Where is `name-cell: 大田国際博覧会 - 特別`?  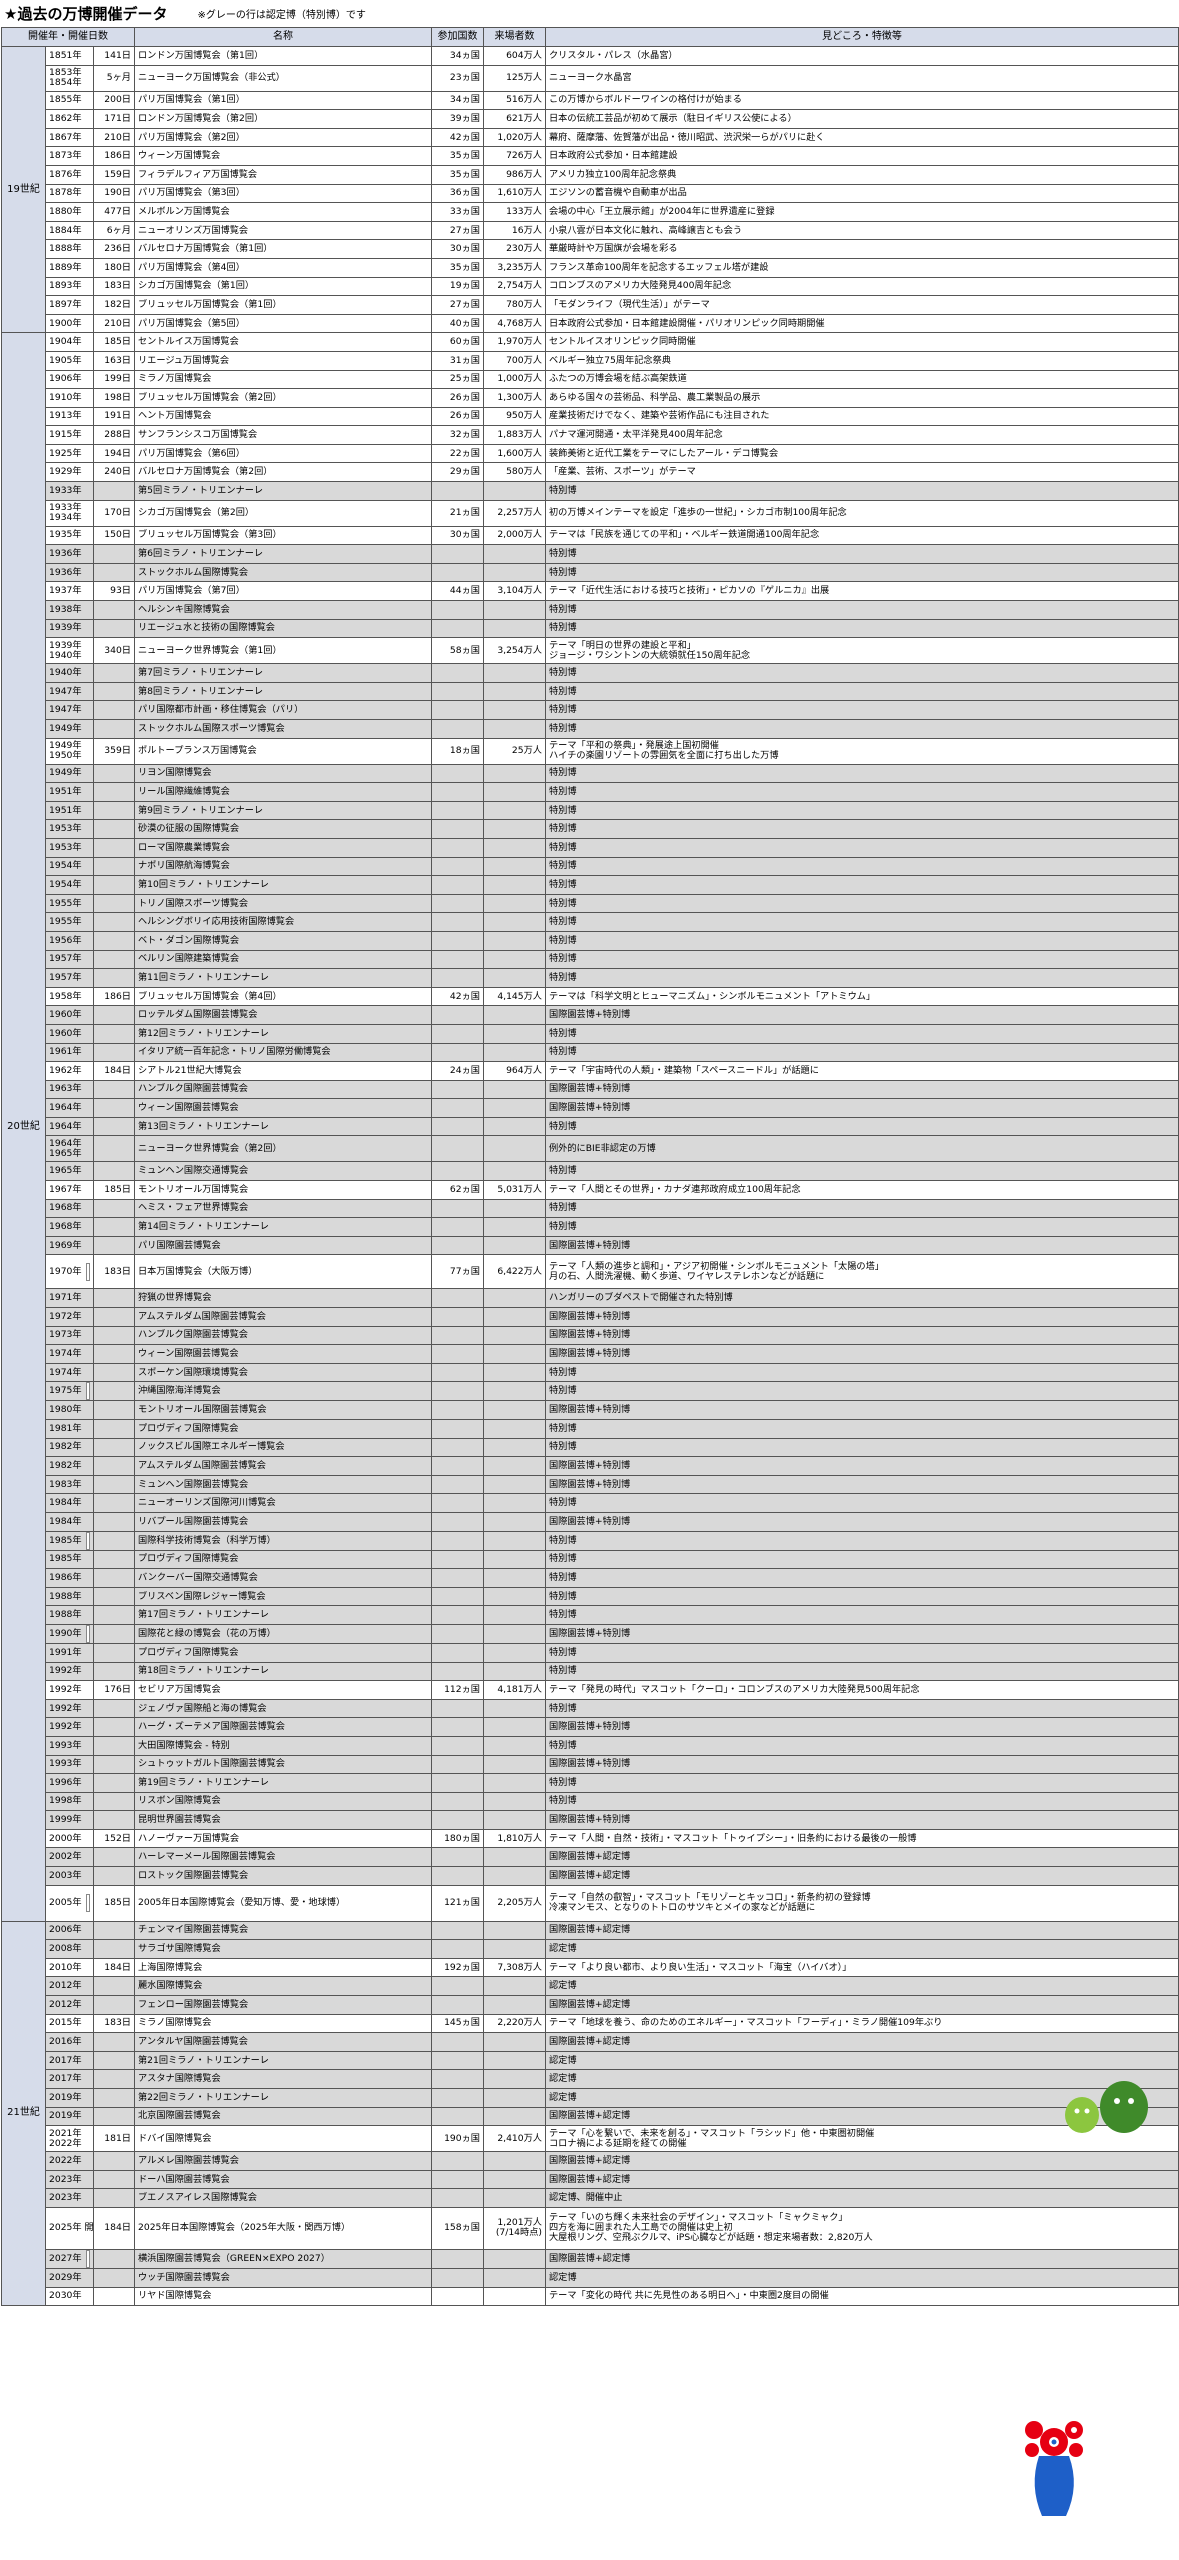 name-cell: 大田国際博覧会 - 特別 is located at coordinates (283, 1745).